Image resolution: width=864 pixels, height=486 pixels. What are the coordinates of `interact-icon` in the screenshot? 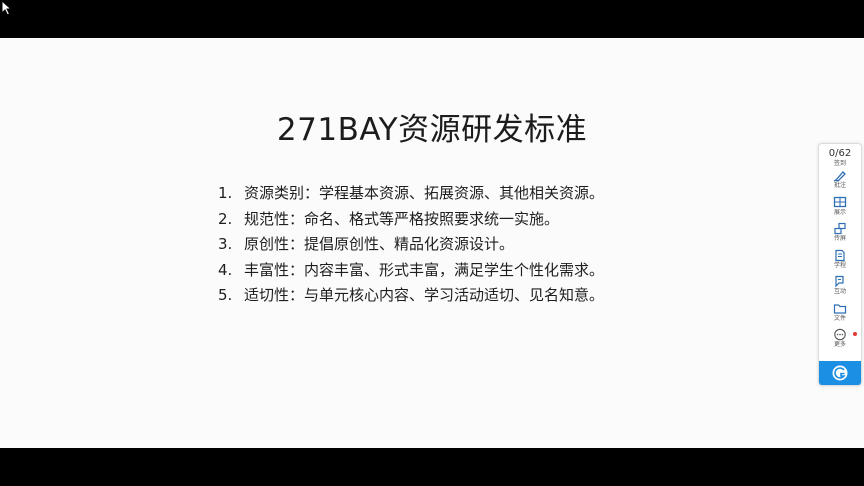 It's located at (839, 281).